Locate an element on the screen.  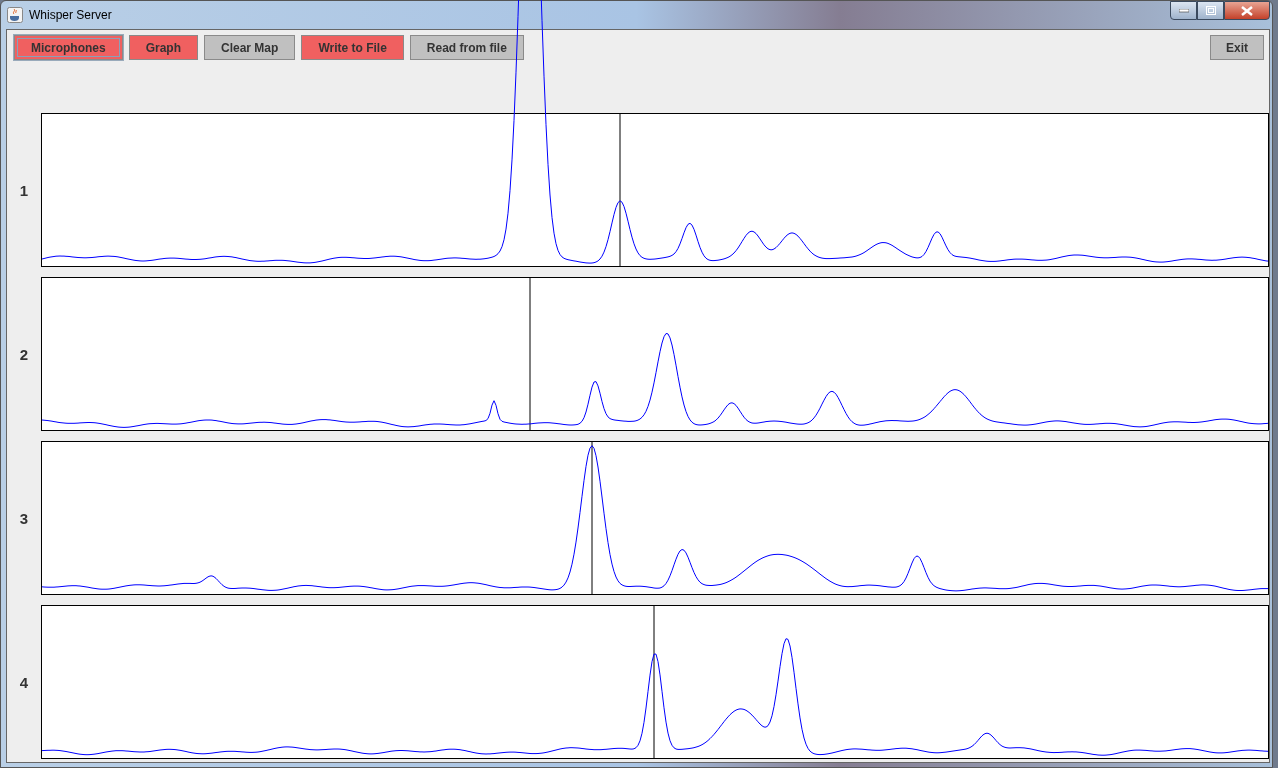
cup-icon is located at coordinates (15, 15).